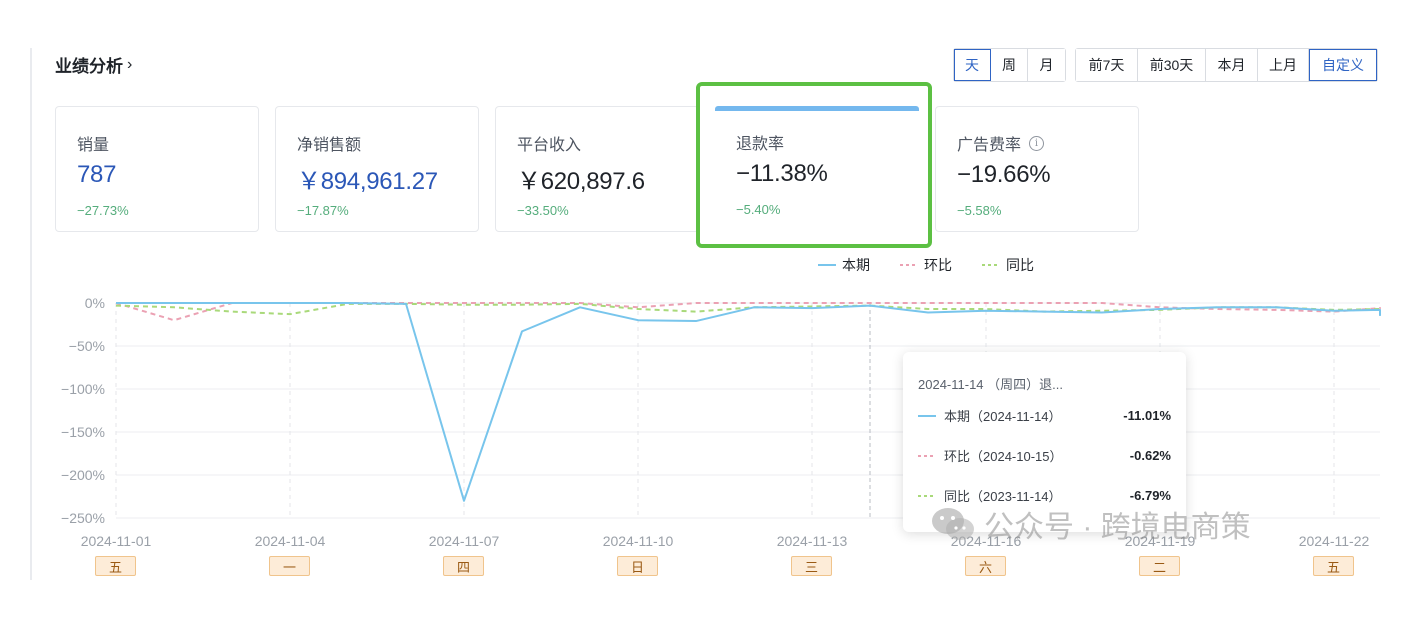 The height and width of the screenshot is (632, 1414). Describe the element at coordinates (953, 524) in the screenshot. I see `wechat-icon` at that location.